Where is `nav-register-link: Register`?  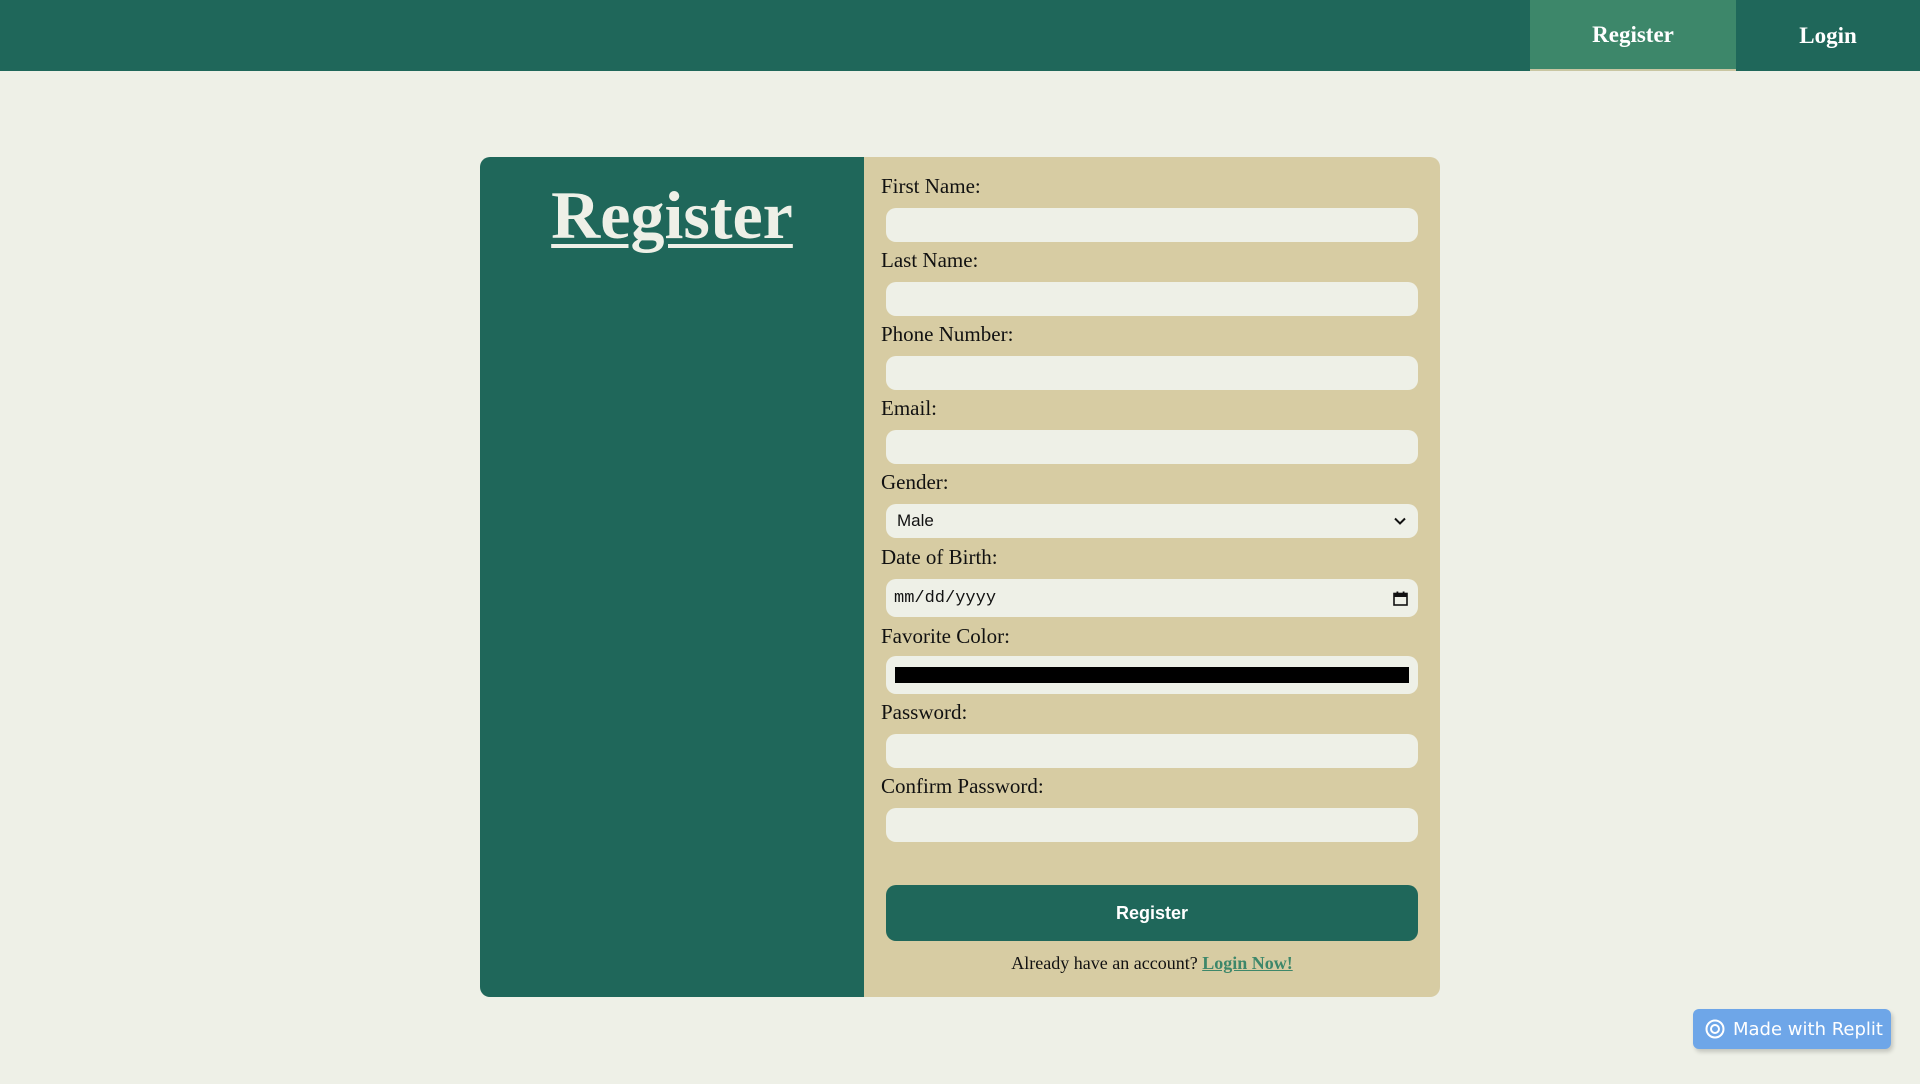 nav-register-link: Register is located at coordinates (1633, 35).